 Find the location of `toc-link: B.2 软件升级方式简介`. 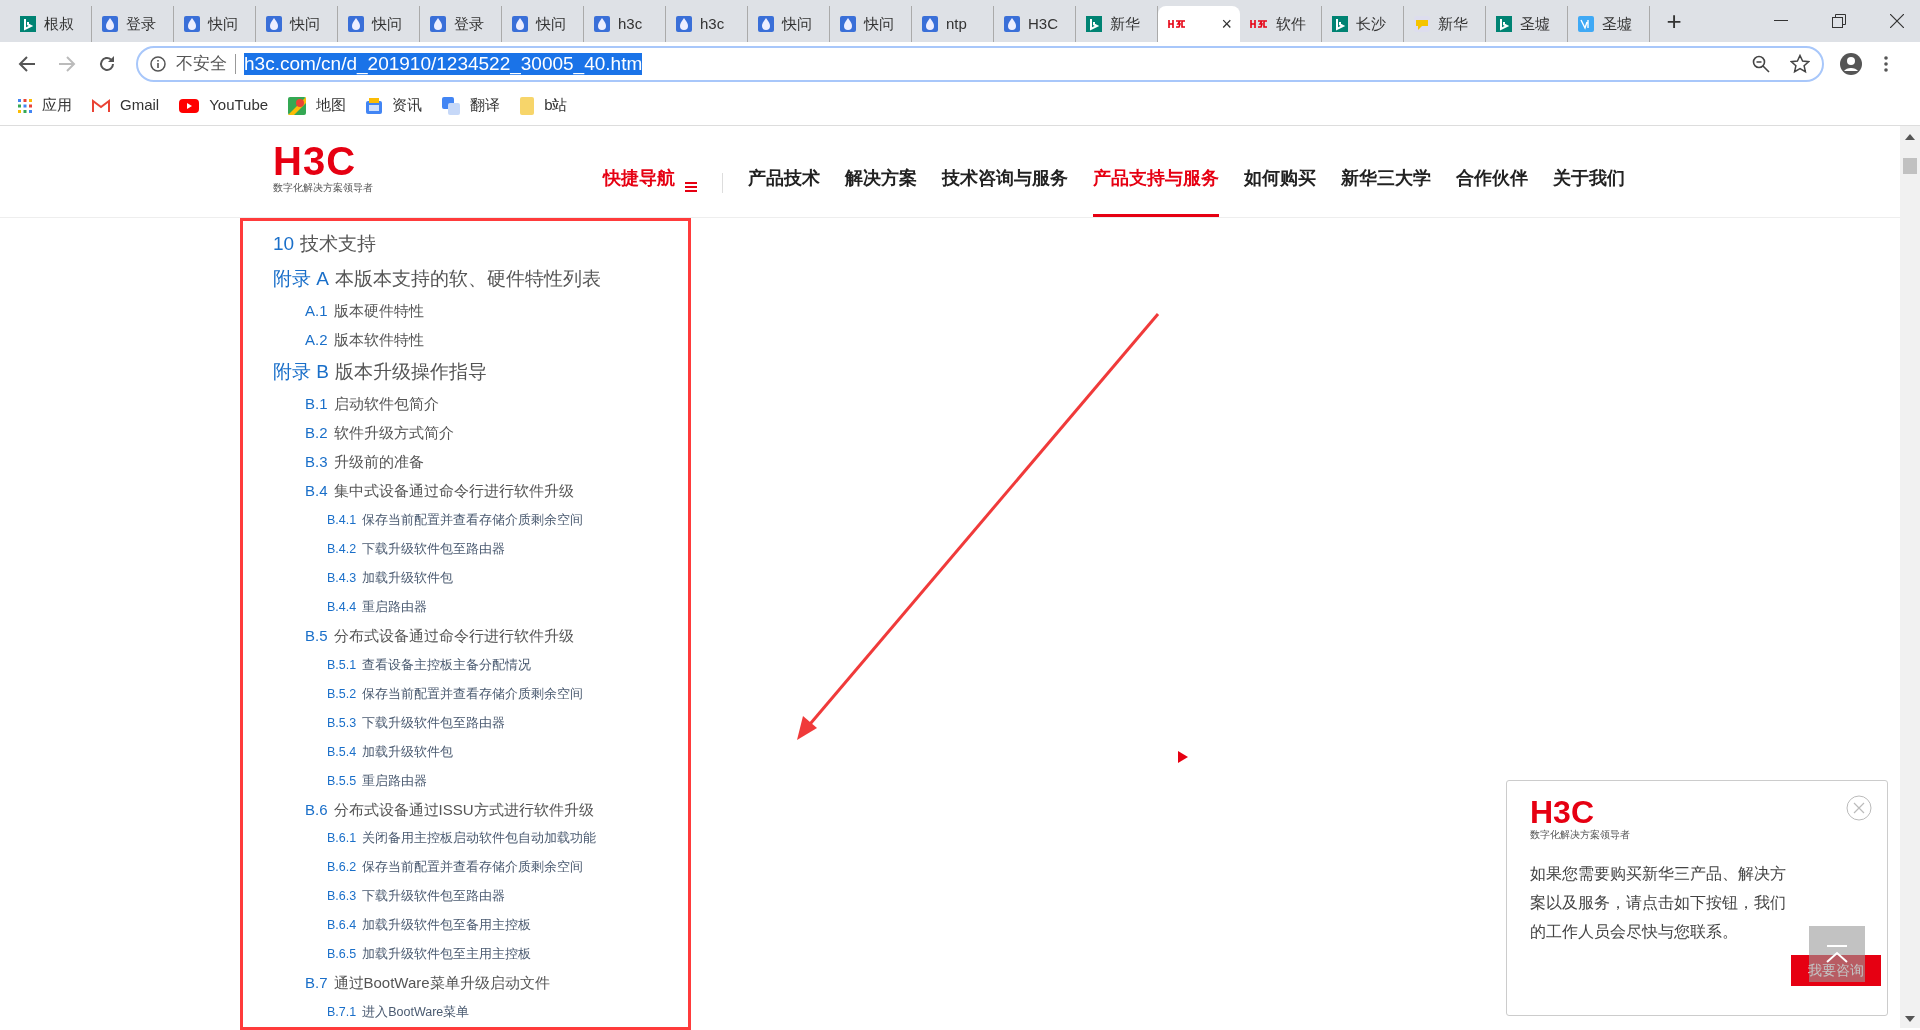

toc-link: B.2 软件升级方式简介 is located at coordinates (465, 433).